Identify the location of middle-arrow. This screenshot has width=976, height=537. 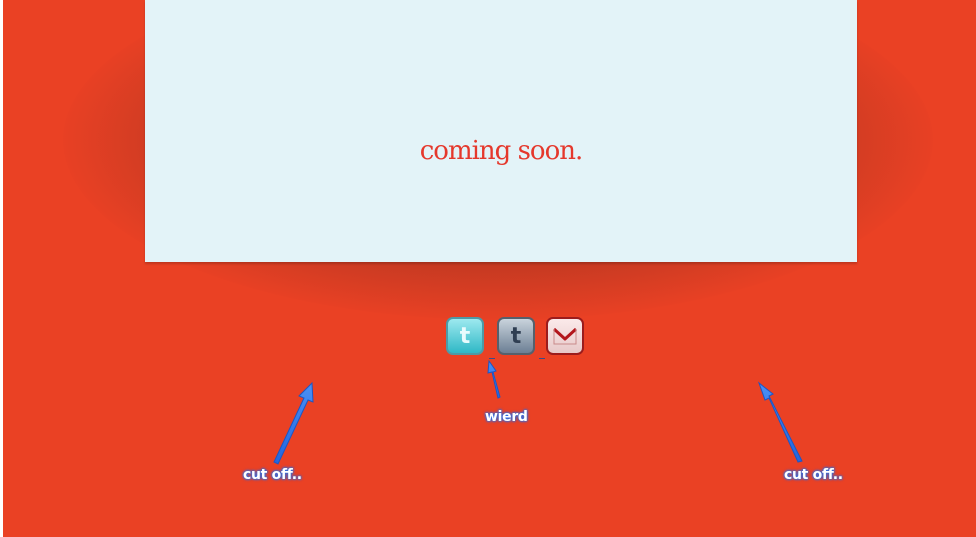
(494, 379).